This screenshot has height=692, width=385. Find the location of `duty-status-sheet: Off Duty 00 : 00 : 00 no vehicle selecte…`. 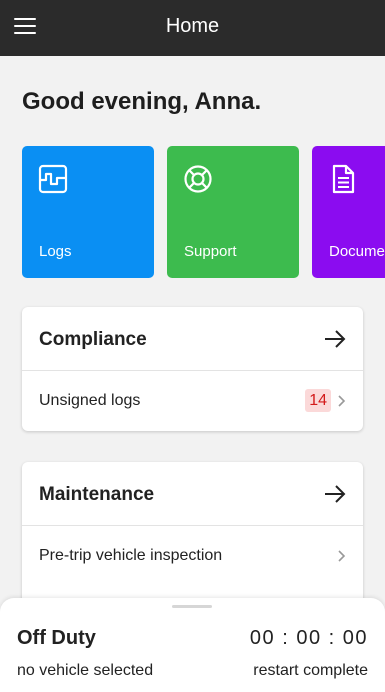

duty-status-sheet: Off Duty 00 : 00 : 00 no vehicle selecte… is located at coordinates (192, 645).